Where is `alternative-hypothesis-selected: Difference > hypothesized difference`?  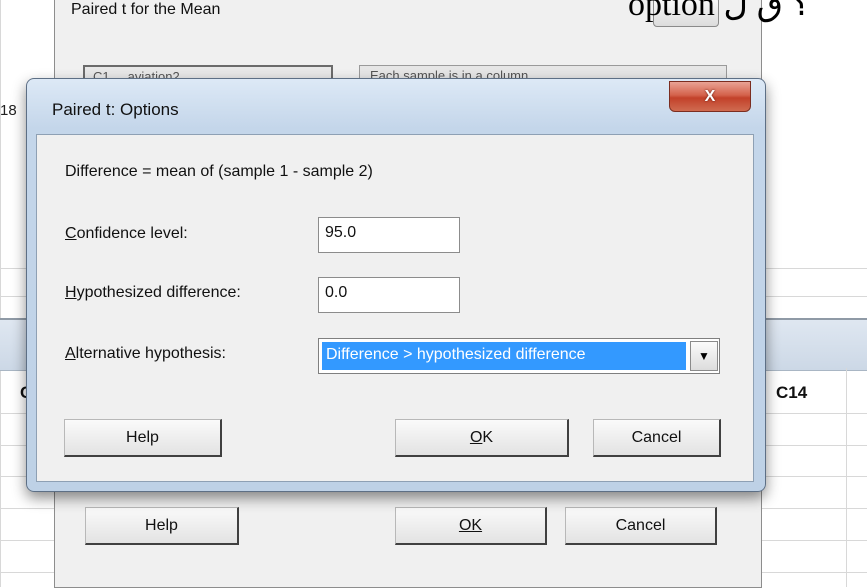 alternative-hypothesis-selected: Difference > hypothesized difference is located at coordinates (504, 356).